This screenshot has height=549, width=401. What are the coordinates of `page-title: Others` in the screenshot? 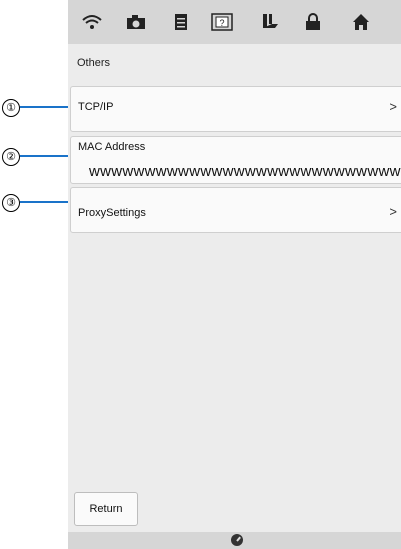 It's located at (94, 63).